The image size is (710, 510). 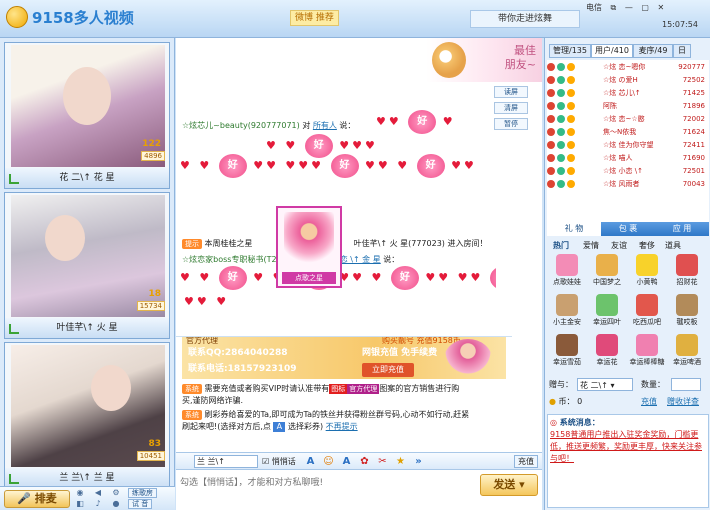 What do you see at coordinates (526, 461) in the screenshot?
I see `recharge-button: 充值` at bounding box center [526, 461].